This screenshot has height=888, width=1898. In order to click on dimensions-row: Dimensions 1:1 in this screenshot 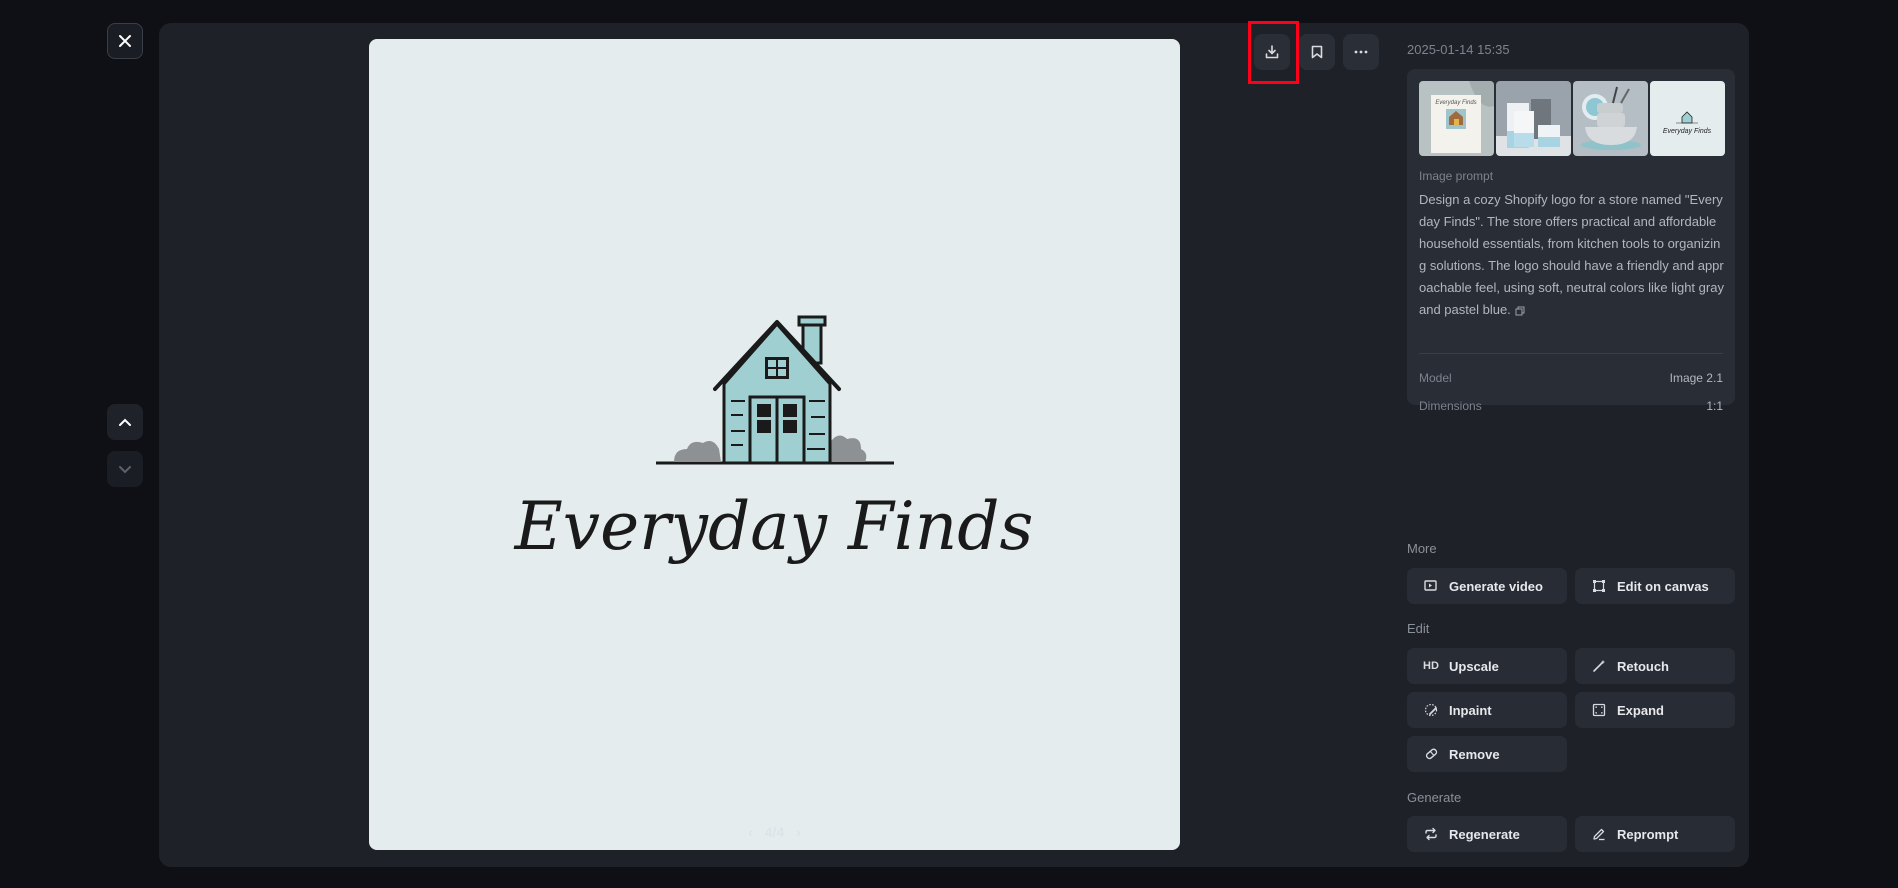, I will do `click(1571, 406)`.